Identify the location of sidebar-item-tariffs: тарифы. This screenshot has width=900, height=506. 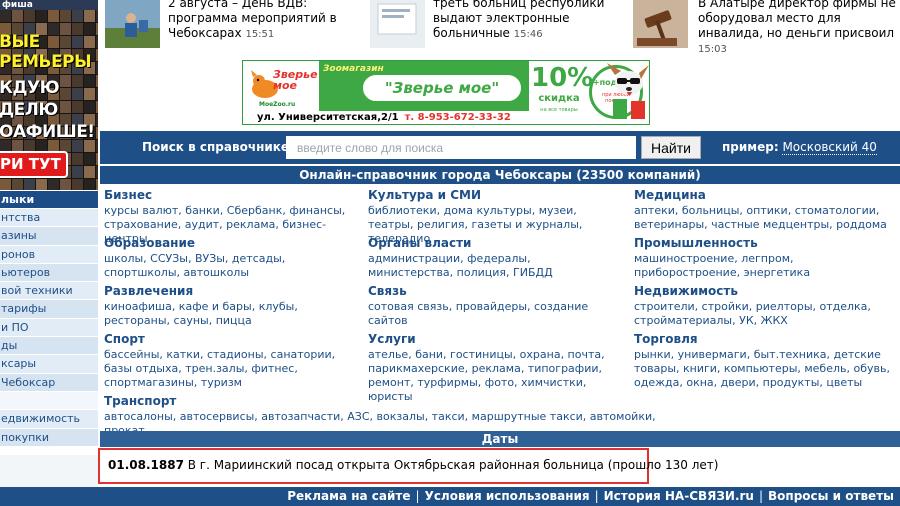
(49, 309).